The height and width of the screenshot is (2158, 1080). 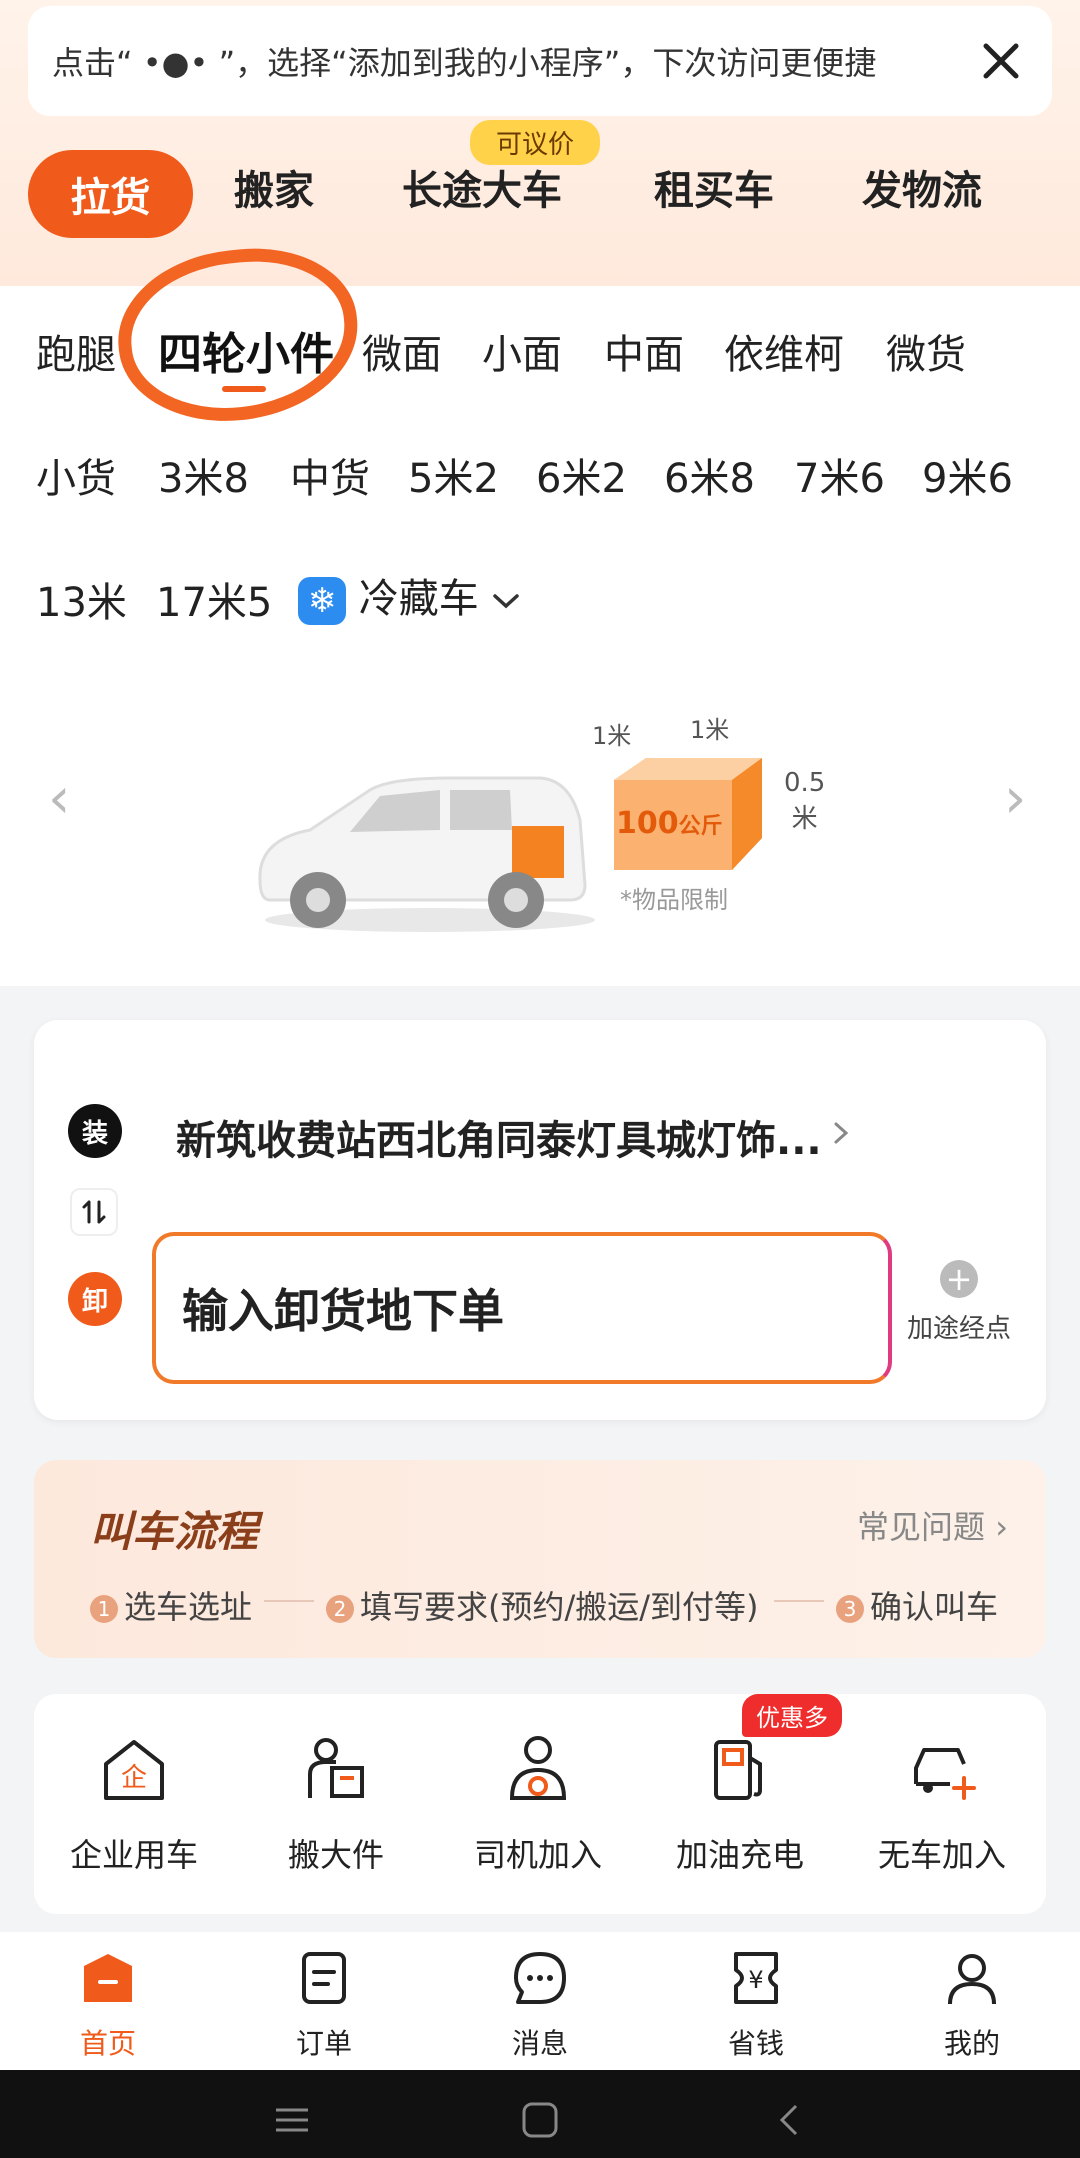 What do you see at coordinates (674, 897) in the screenshot?
I see `item-restriction-note: *物品限制` at bounding box center [674, 897].